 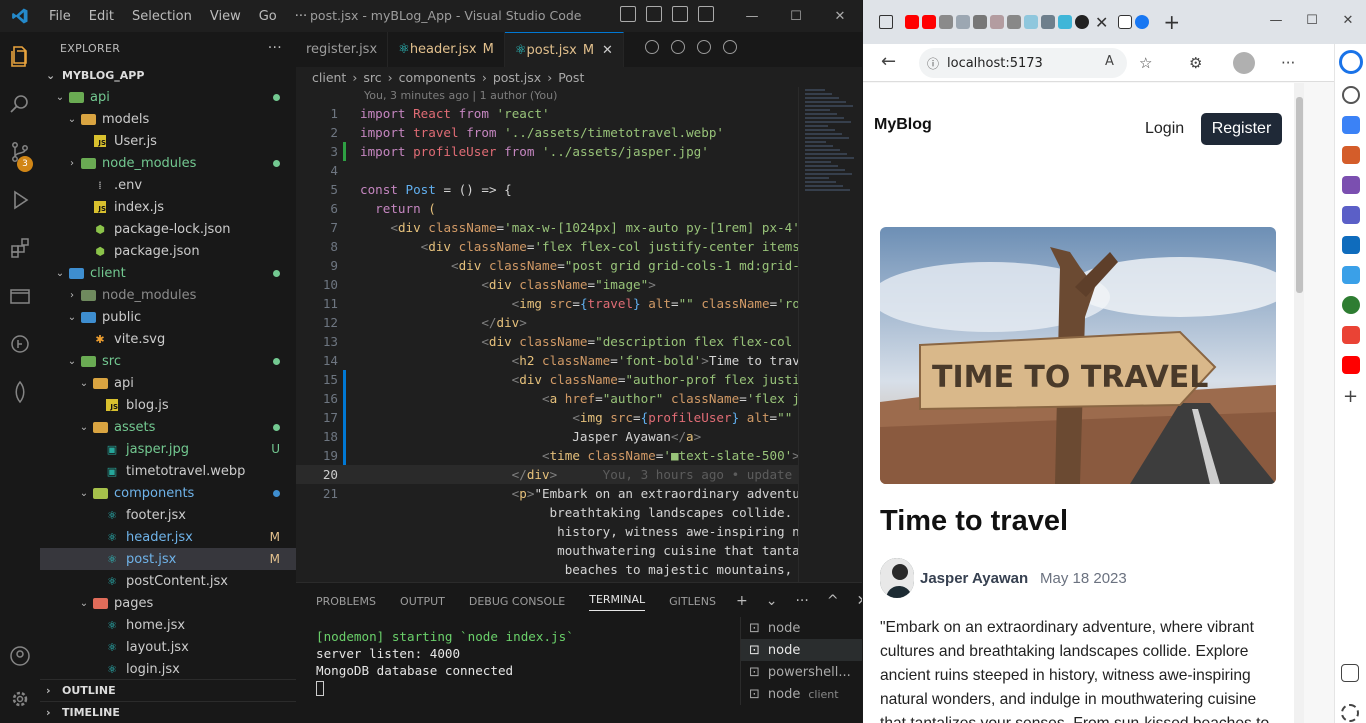 What do you see at coordinates (1350, 125) in the screenshot?
I see `shopping-tag-icon` at bounding box center [1350, 125].